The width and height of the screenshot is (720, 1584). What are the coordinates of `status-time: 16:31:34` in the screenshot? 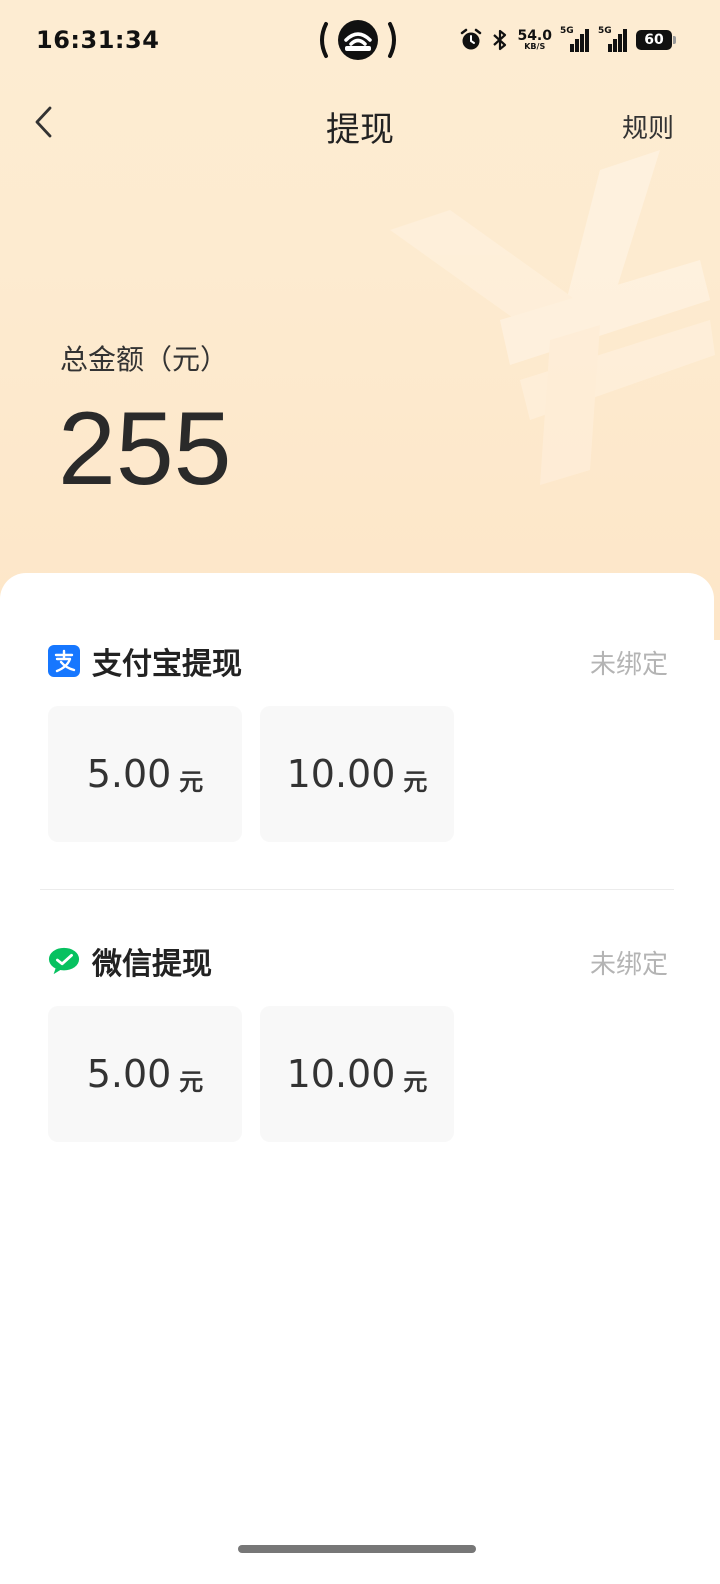 It's located at (98, 40).